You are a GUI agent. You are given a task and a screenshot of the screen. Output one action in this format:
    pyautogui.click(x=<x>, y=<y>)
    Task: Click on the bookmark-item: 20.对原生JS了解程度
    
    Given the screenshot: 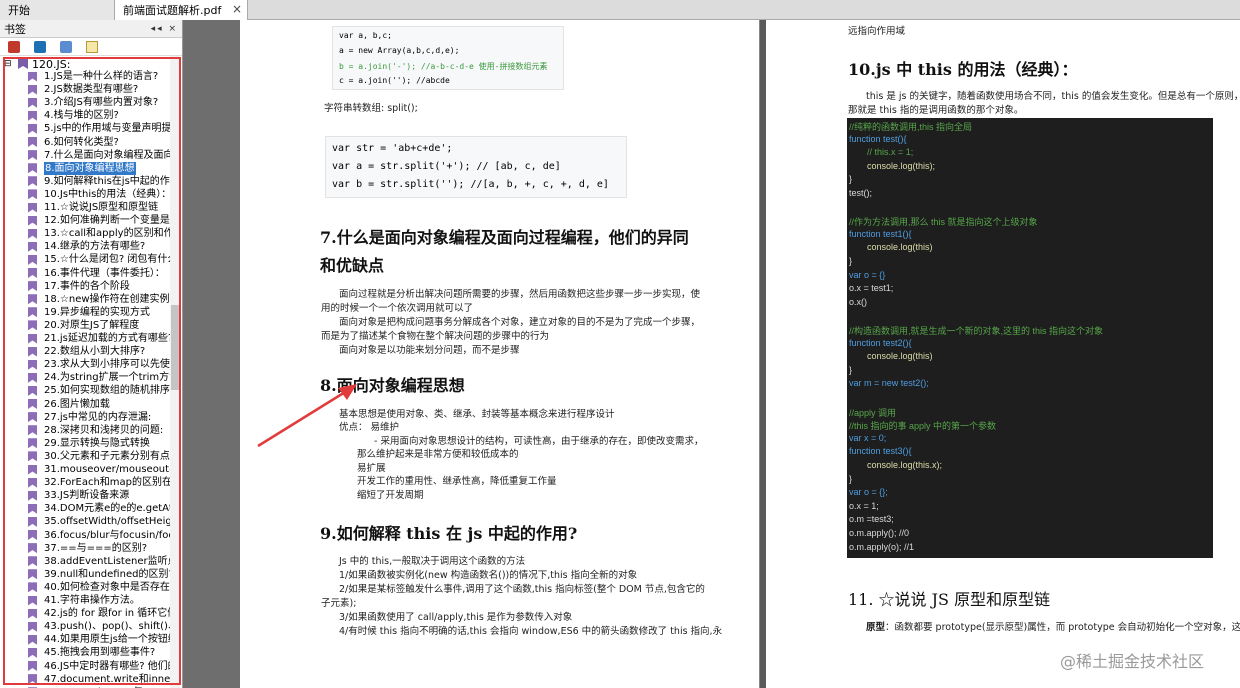 What is the action you would take?
    pyautogui.click(x=103, y=325)
    